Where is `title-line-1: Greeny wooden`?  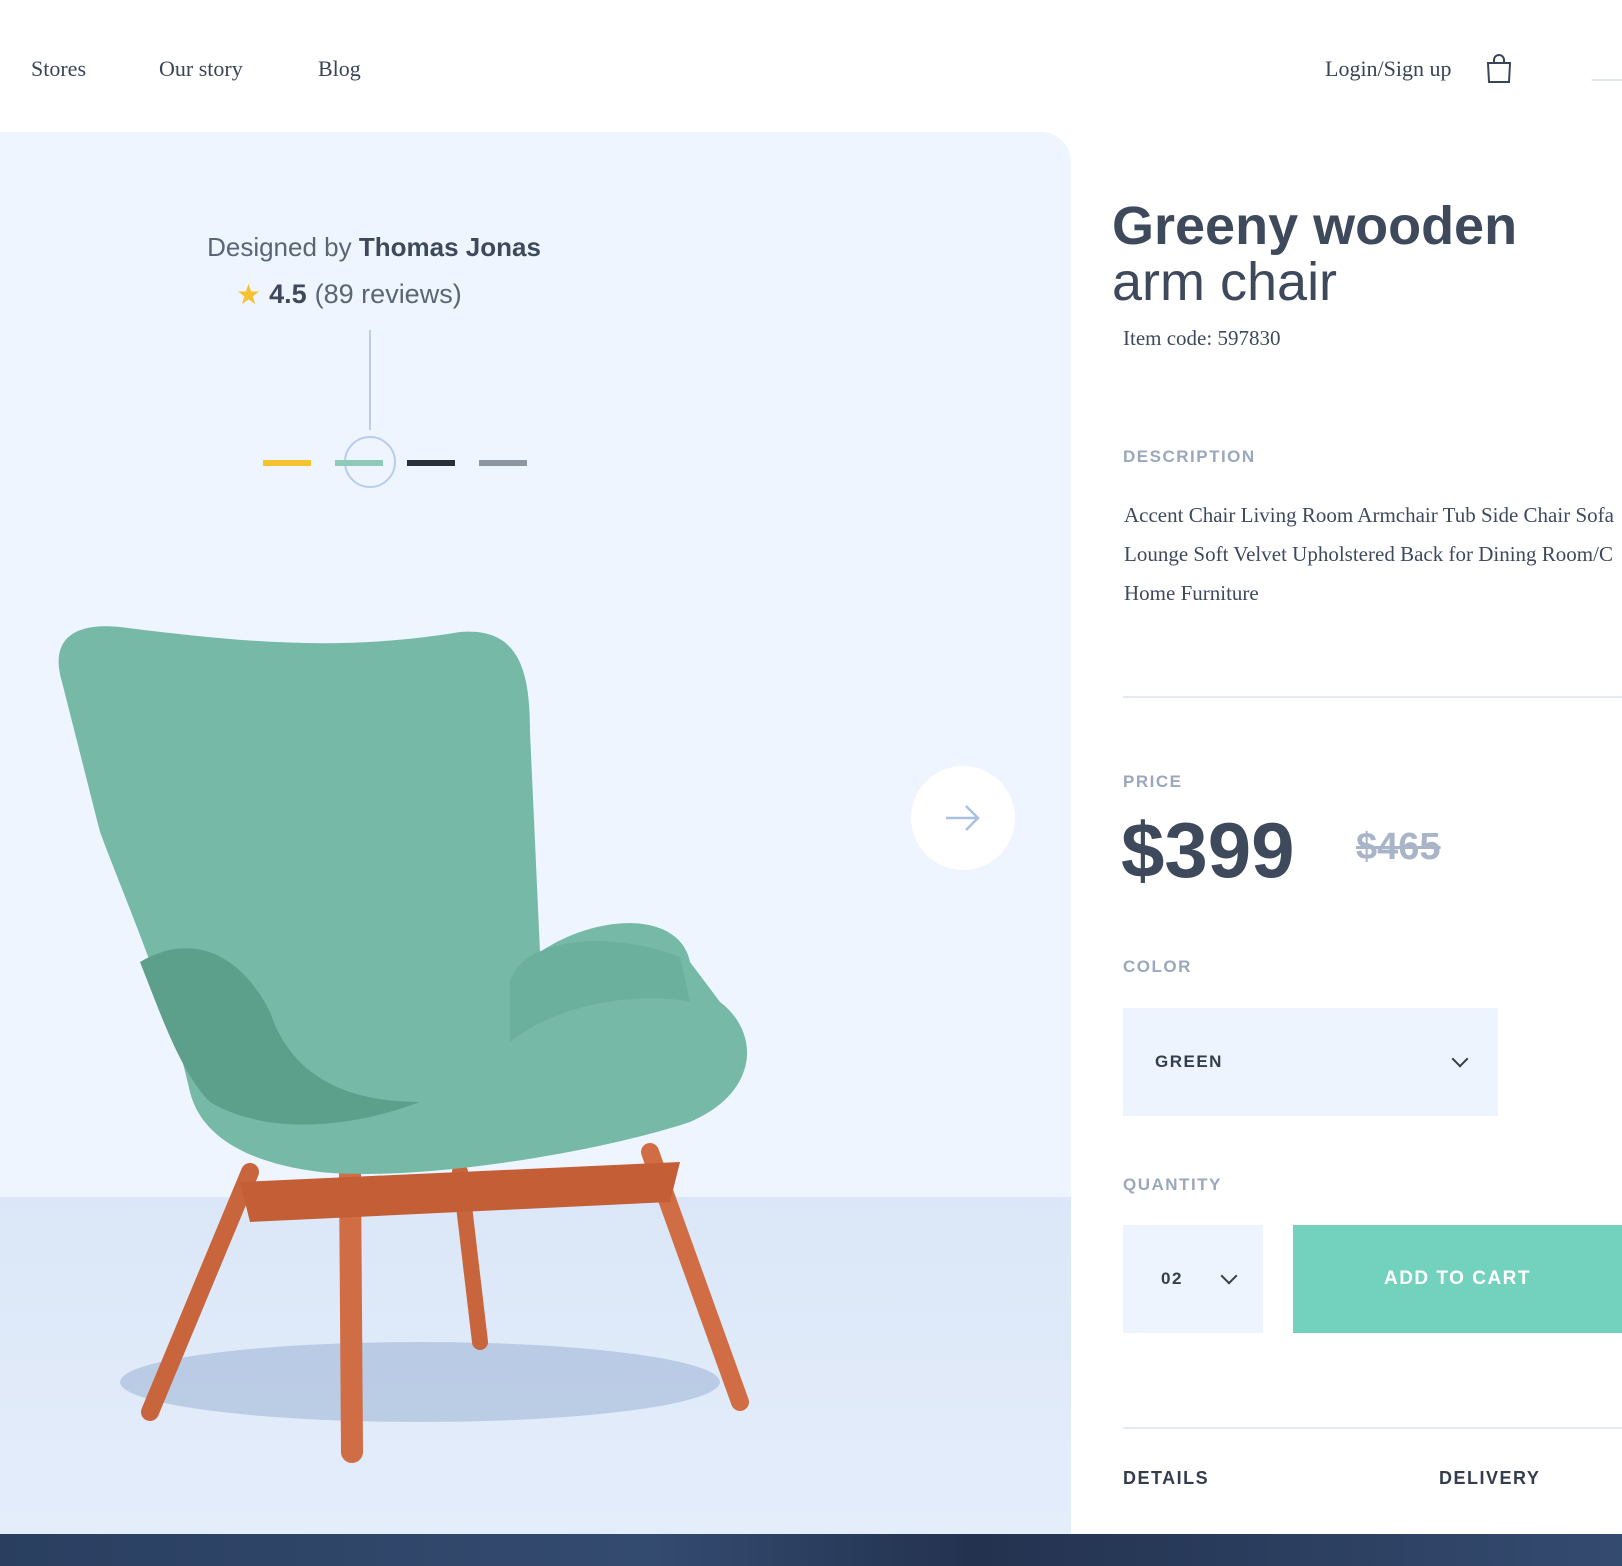 title-line-1: Greeny wooden is located at coordinates (1315, 226).